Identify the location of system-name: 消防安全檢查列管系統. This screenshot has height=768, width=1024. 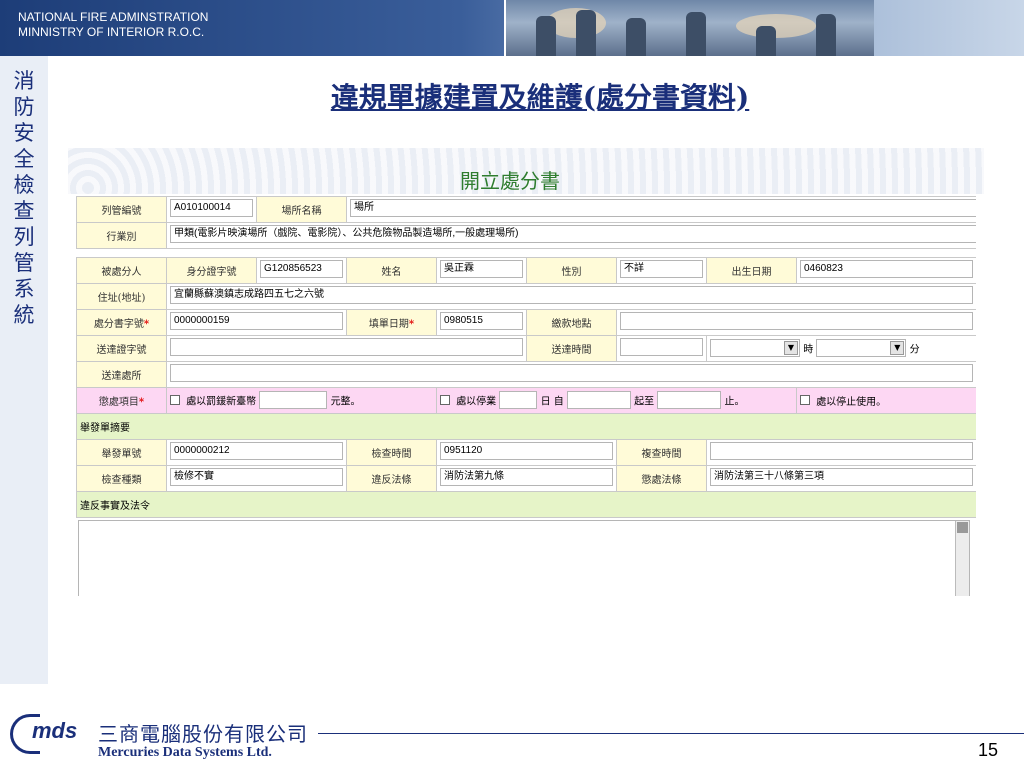
(24, 198).